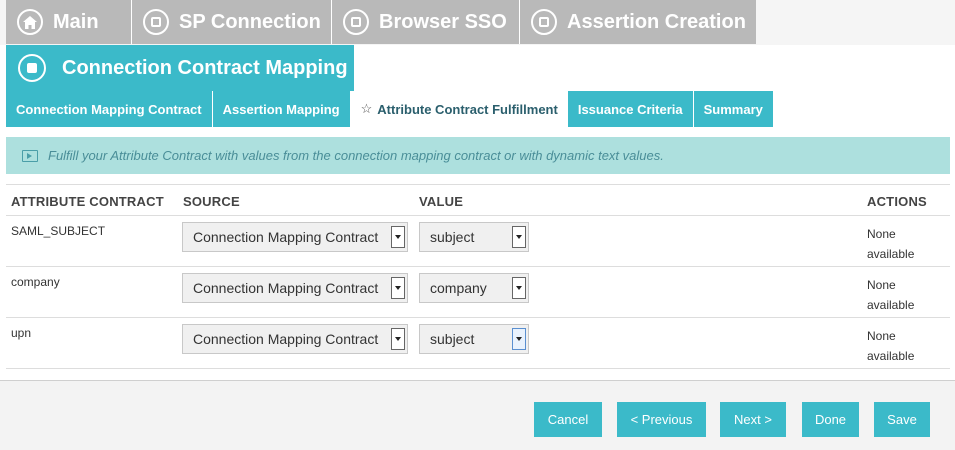 This screenshot has height=450, width=955. I want to click on tab-label: Summary, so click(733, 109).